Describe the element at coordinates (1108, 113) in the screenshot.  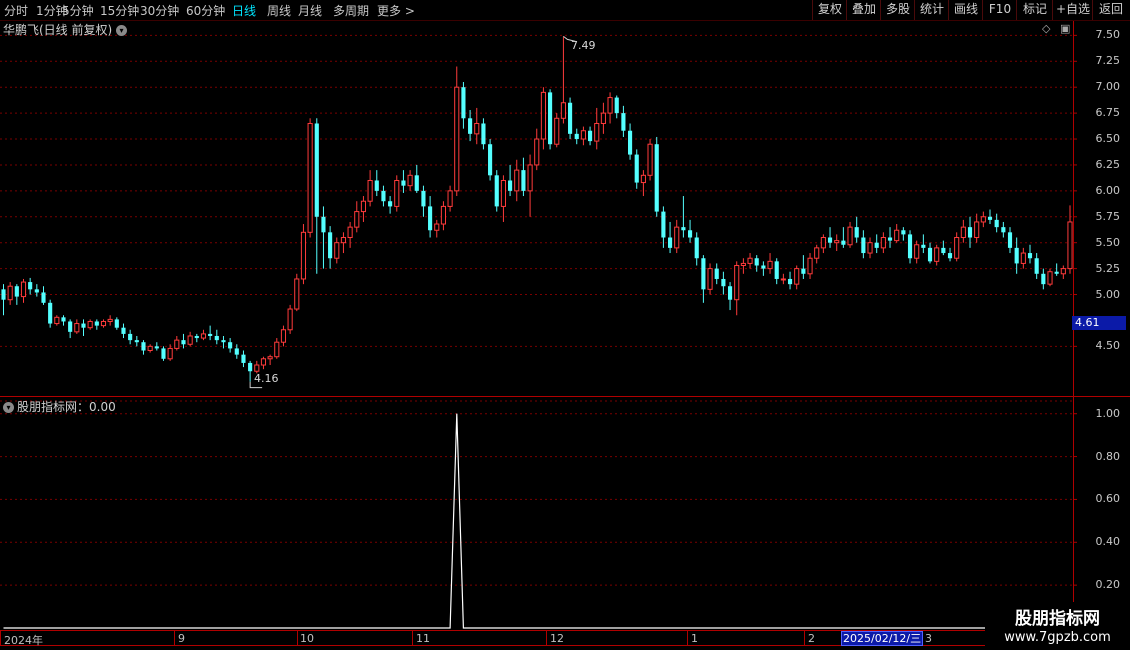
I see `price-axis-label: 6.75` at that location.